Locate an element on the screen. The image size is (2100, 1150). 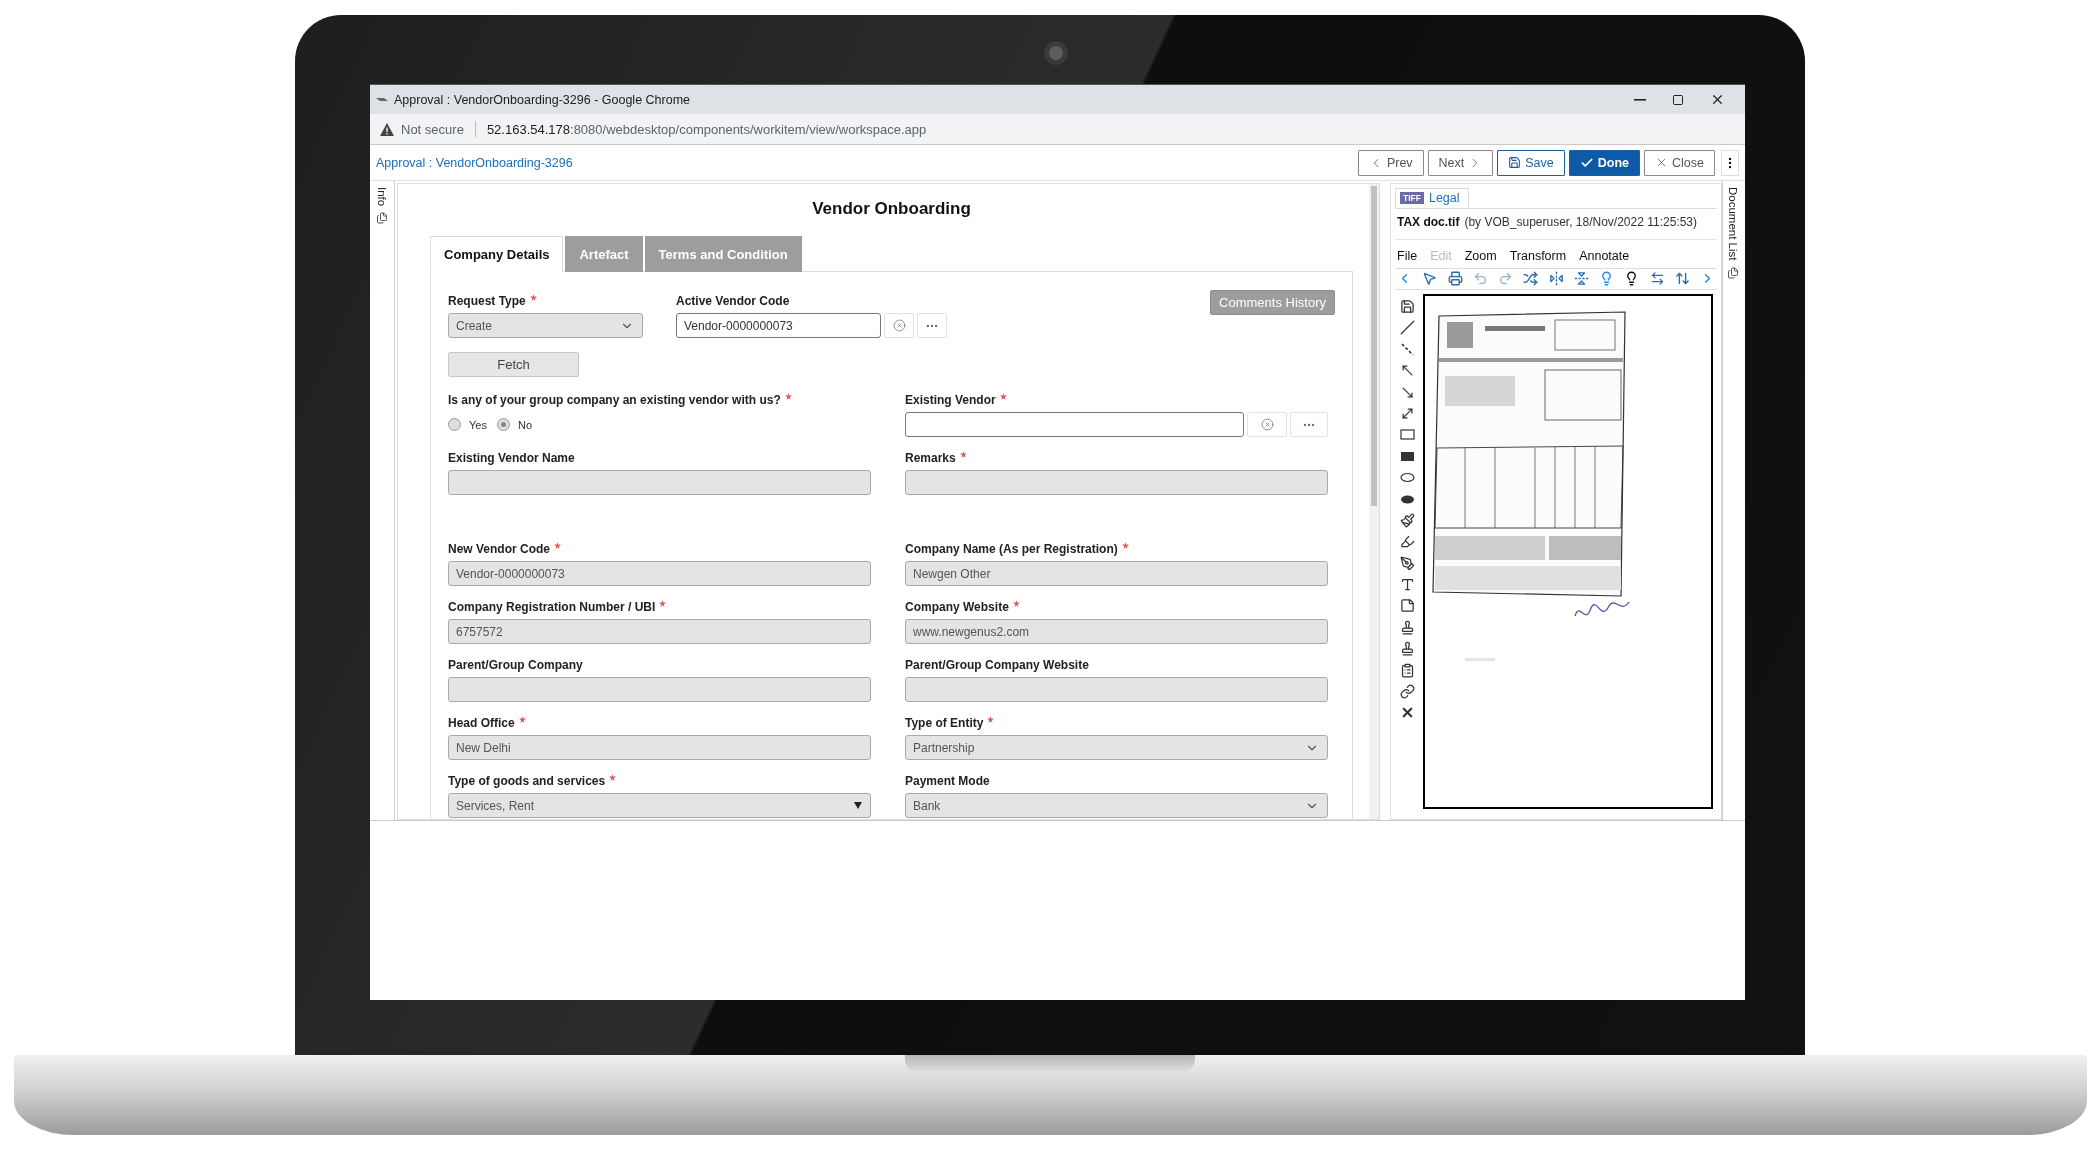
field-label: Is any of your group company an existing vendor with us? is located at coordinates (614, 400).